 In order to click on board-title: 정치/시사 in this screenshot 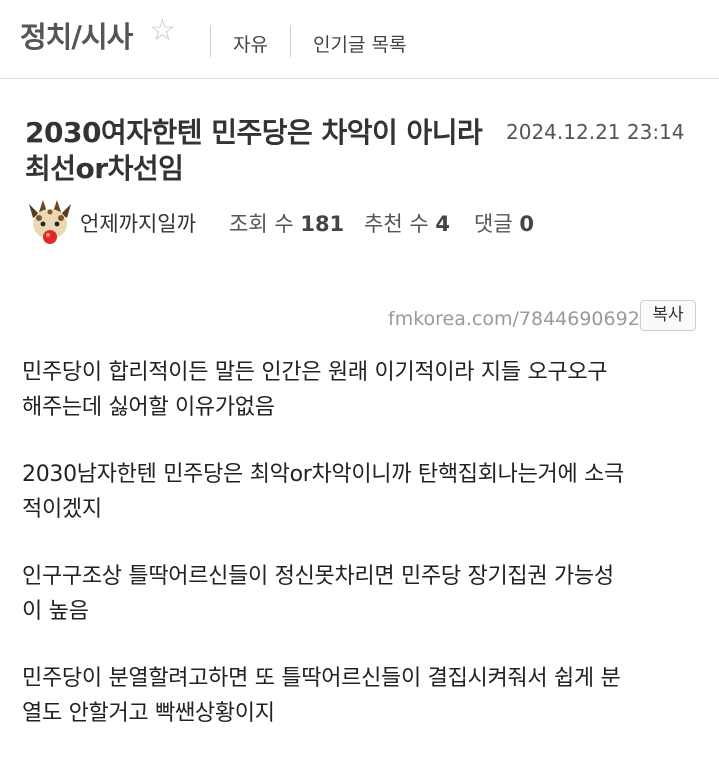, I will do `click(76, 35)`.